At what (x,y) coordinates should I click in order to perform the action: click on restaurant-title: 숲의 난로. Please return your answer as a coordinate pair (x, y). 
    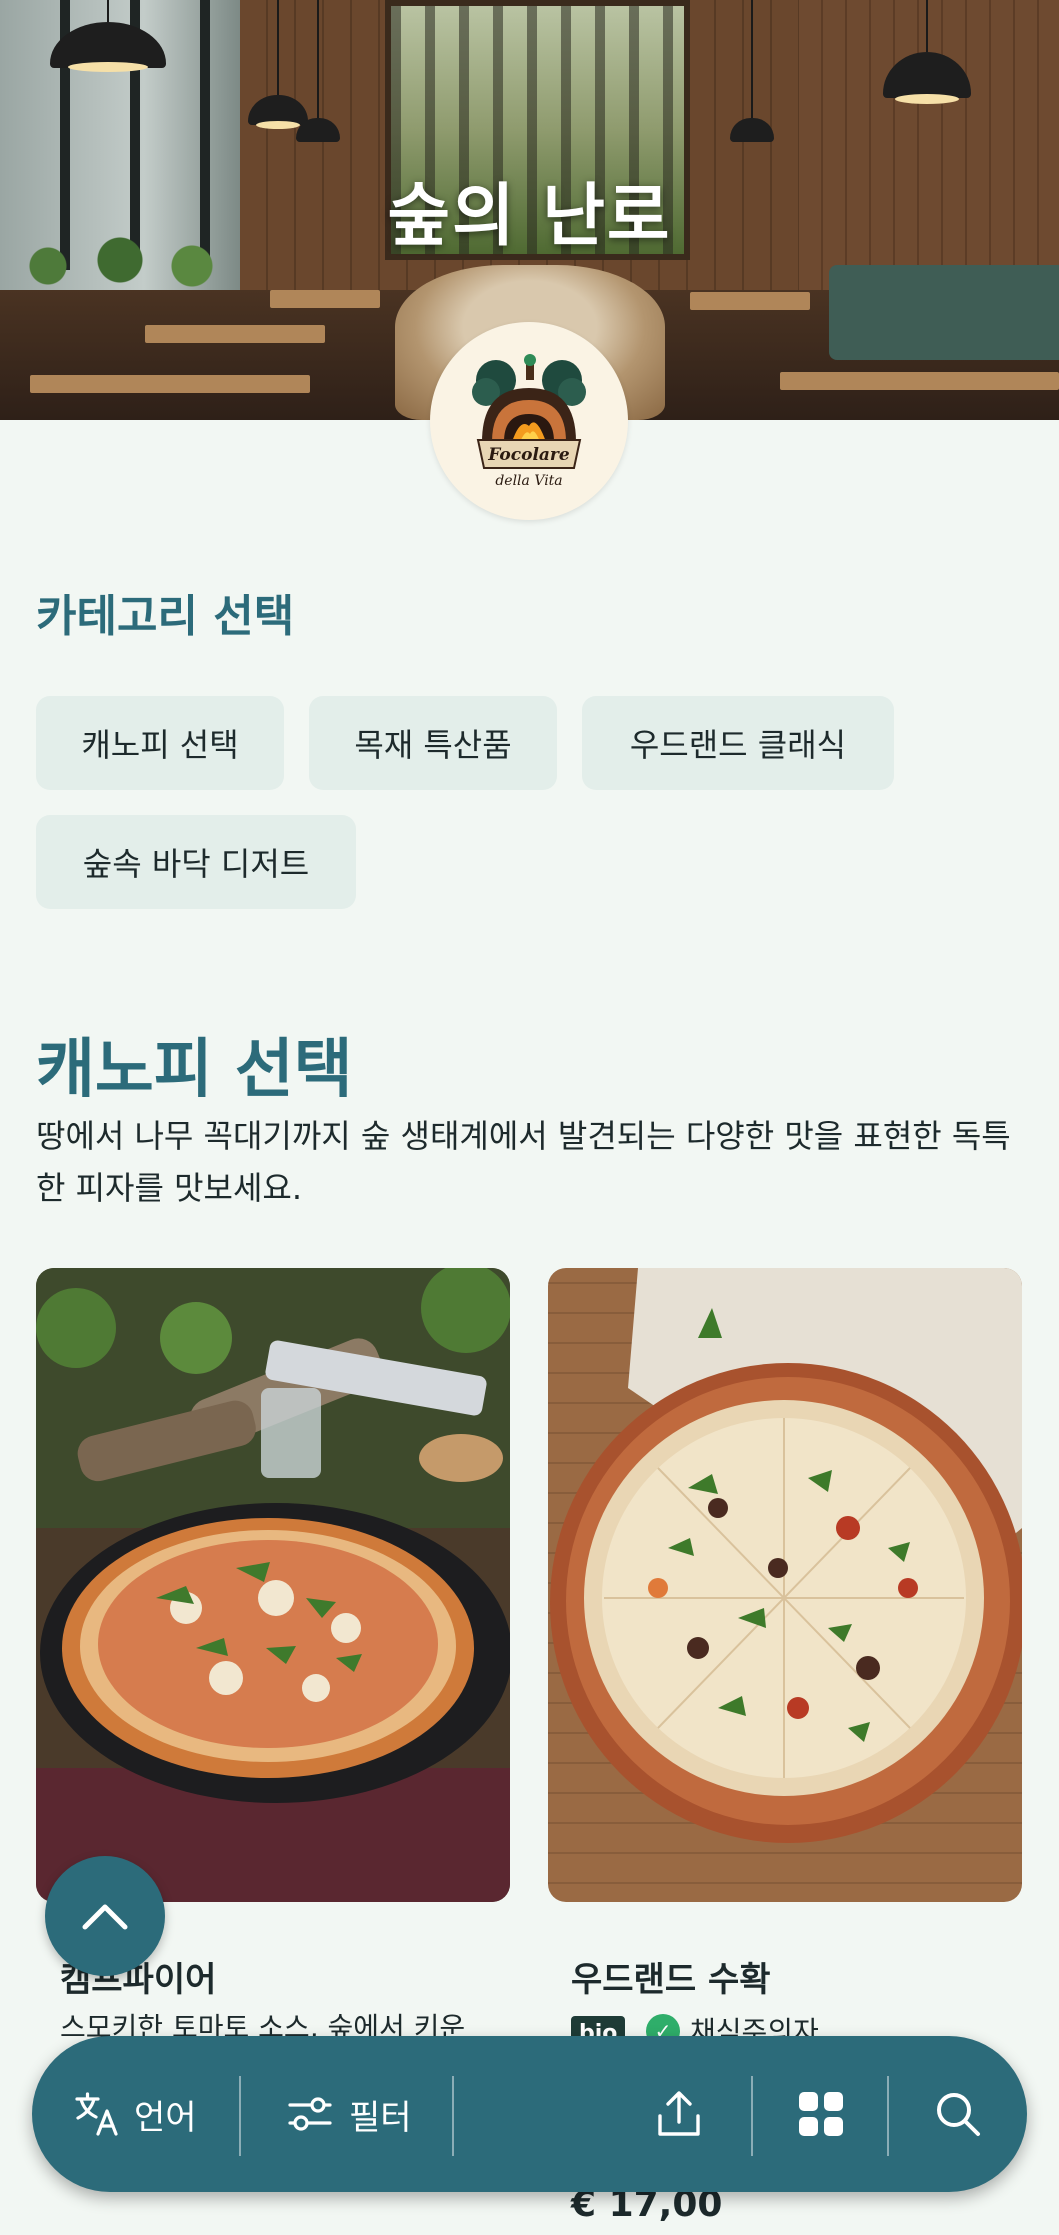
    Looking at the image, I should click on (529, 216).